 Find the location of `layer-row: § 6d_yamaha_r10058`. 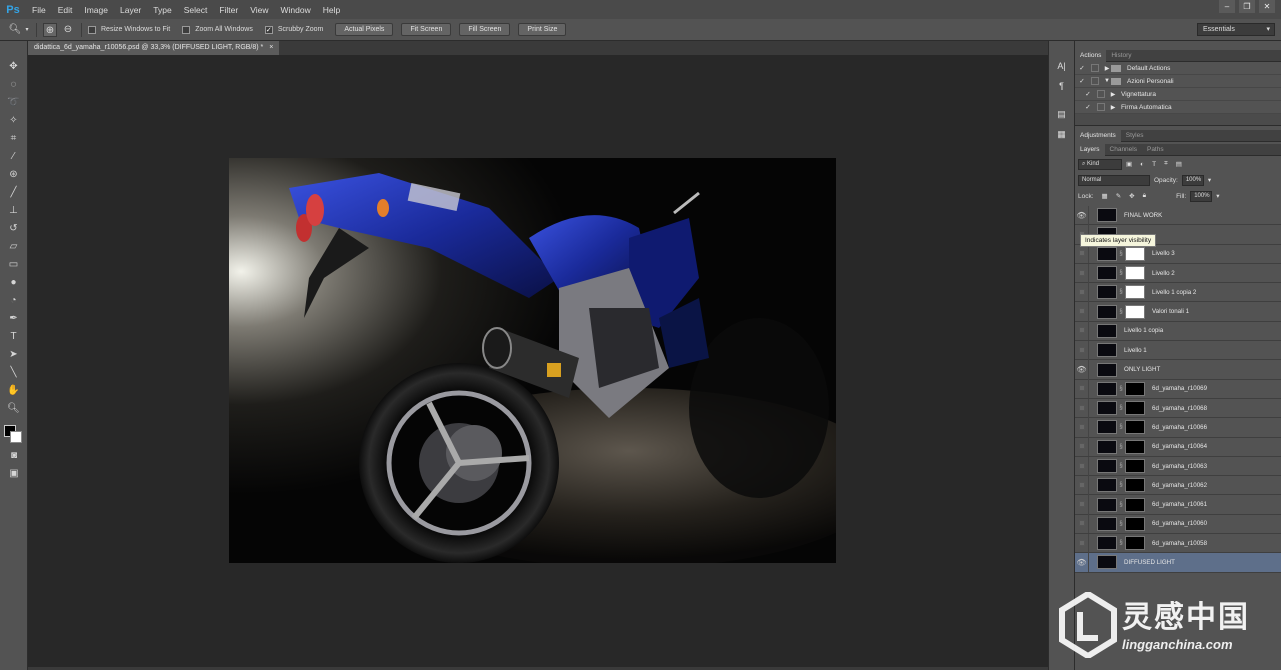

layer-row: § 6d_yamaha_r10058 is located at coordinates (1178, 543).